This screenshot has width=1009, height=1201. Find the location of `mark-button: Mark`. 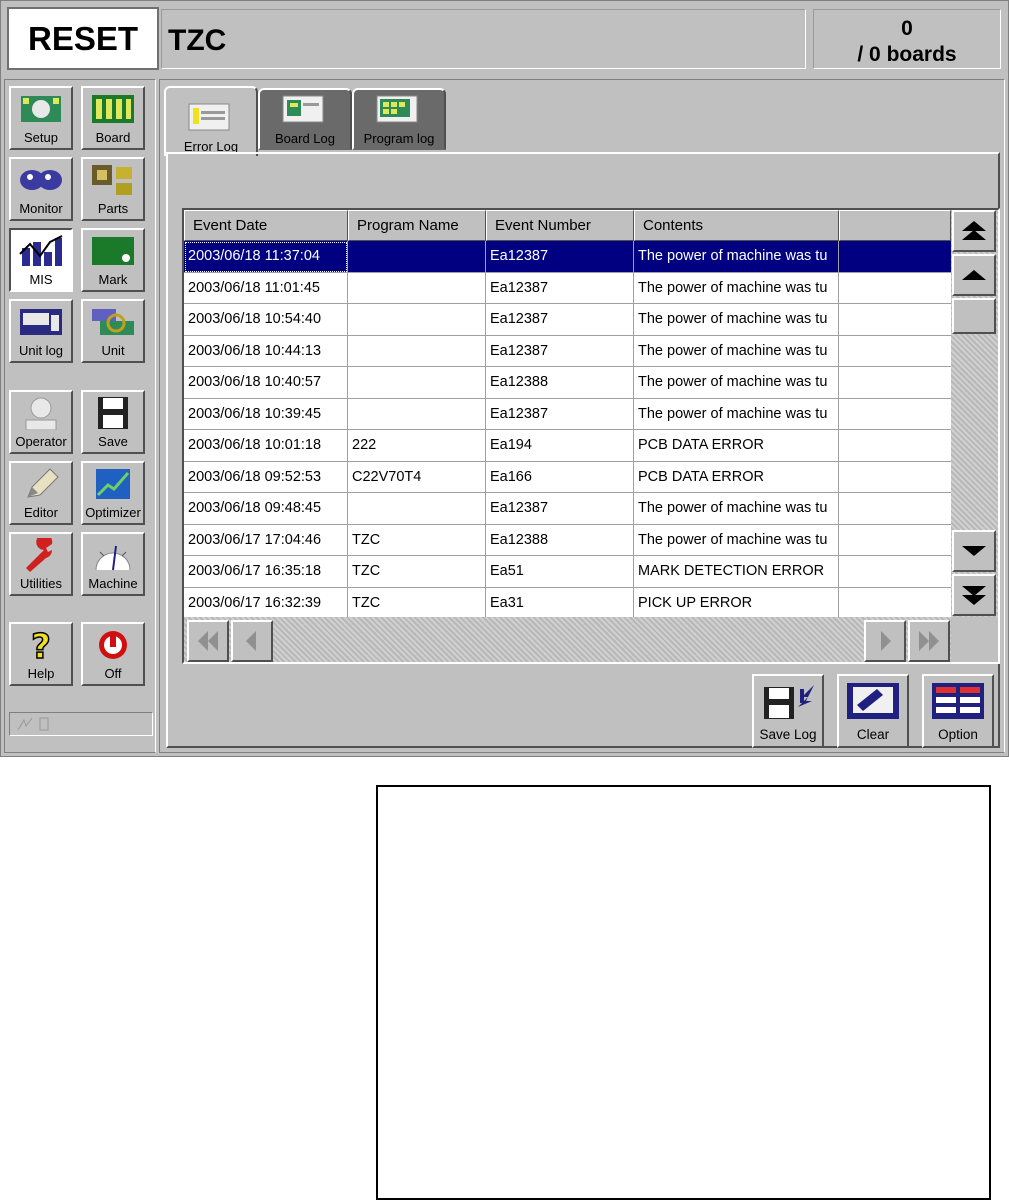

mark-button: Mark is located at coordinates (113, 260).